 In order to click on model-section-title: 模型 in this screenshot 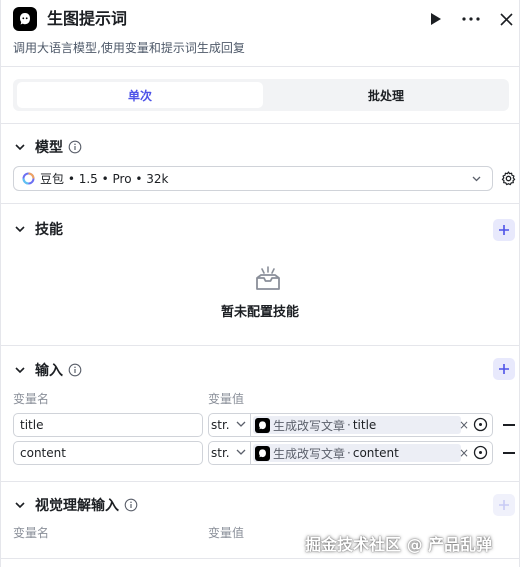, I will do `click(49, 148)`.